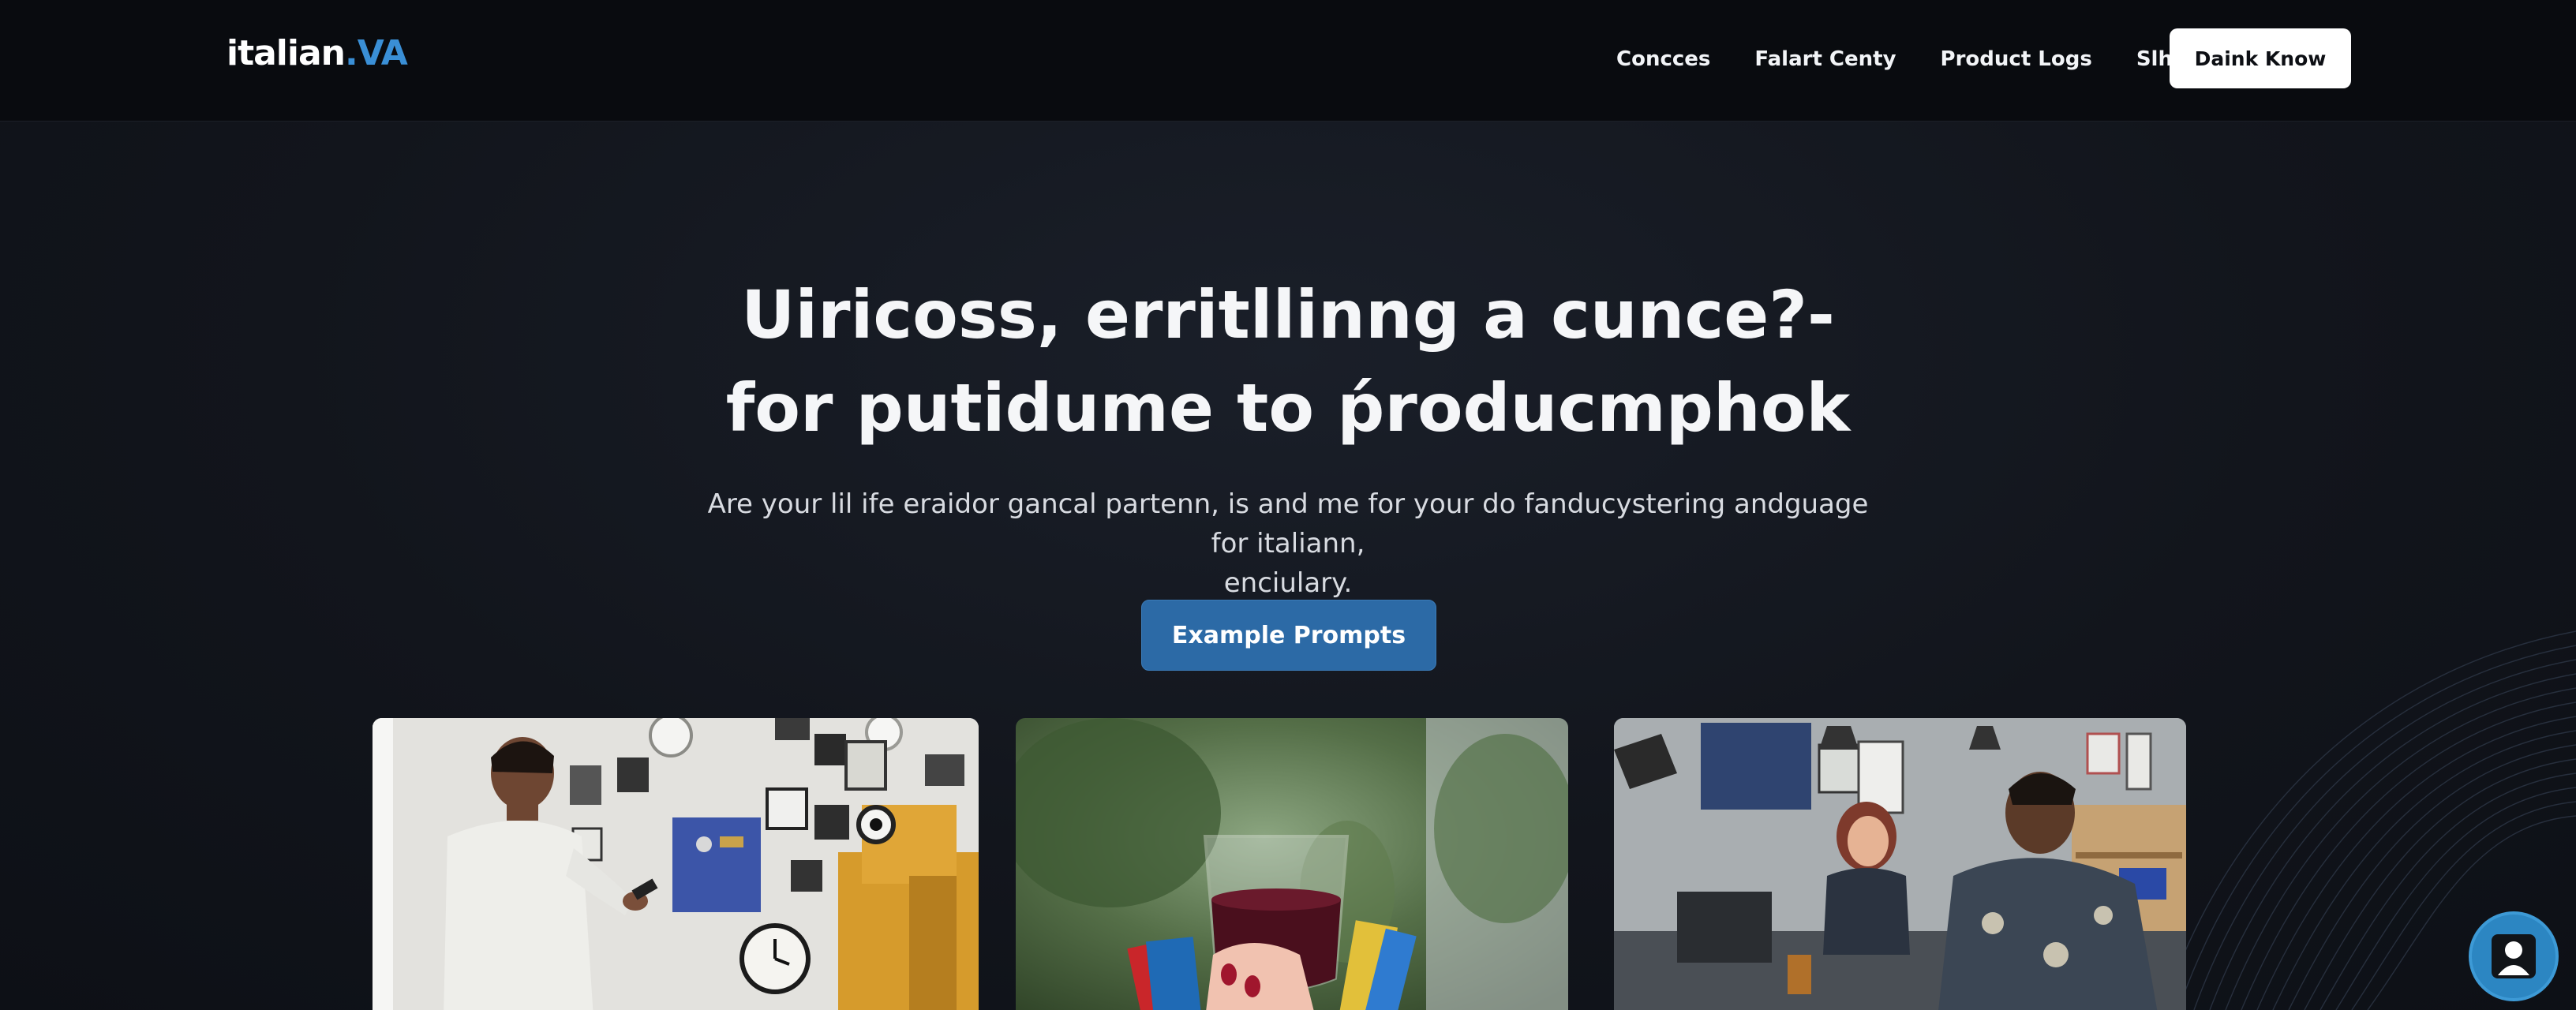 The image size is (2576, 1010). I want to click on brand-name: italian, so click(286, 53).